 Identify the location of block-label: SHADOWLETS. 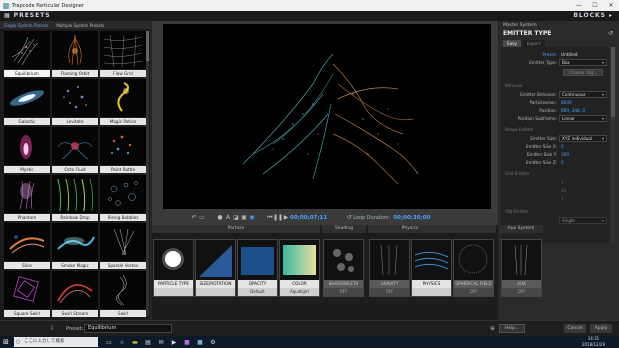
(343, 284).